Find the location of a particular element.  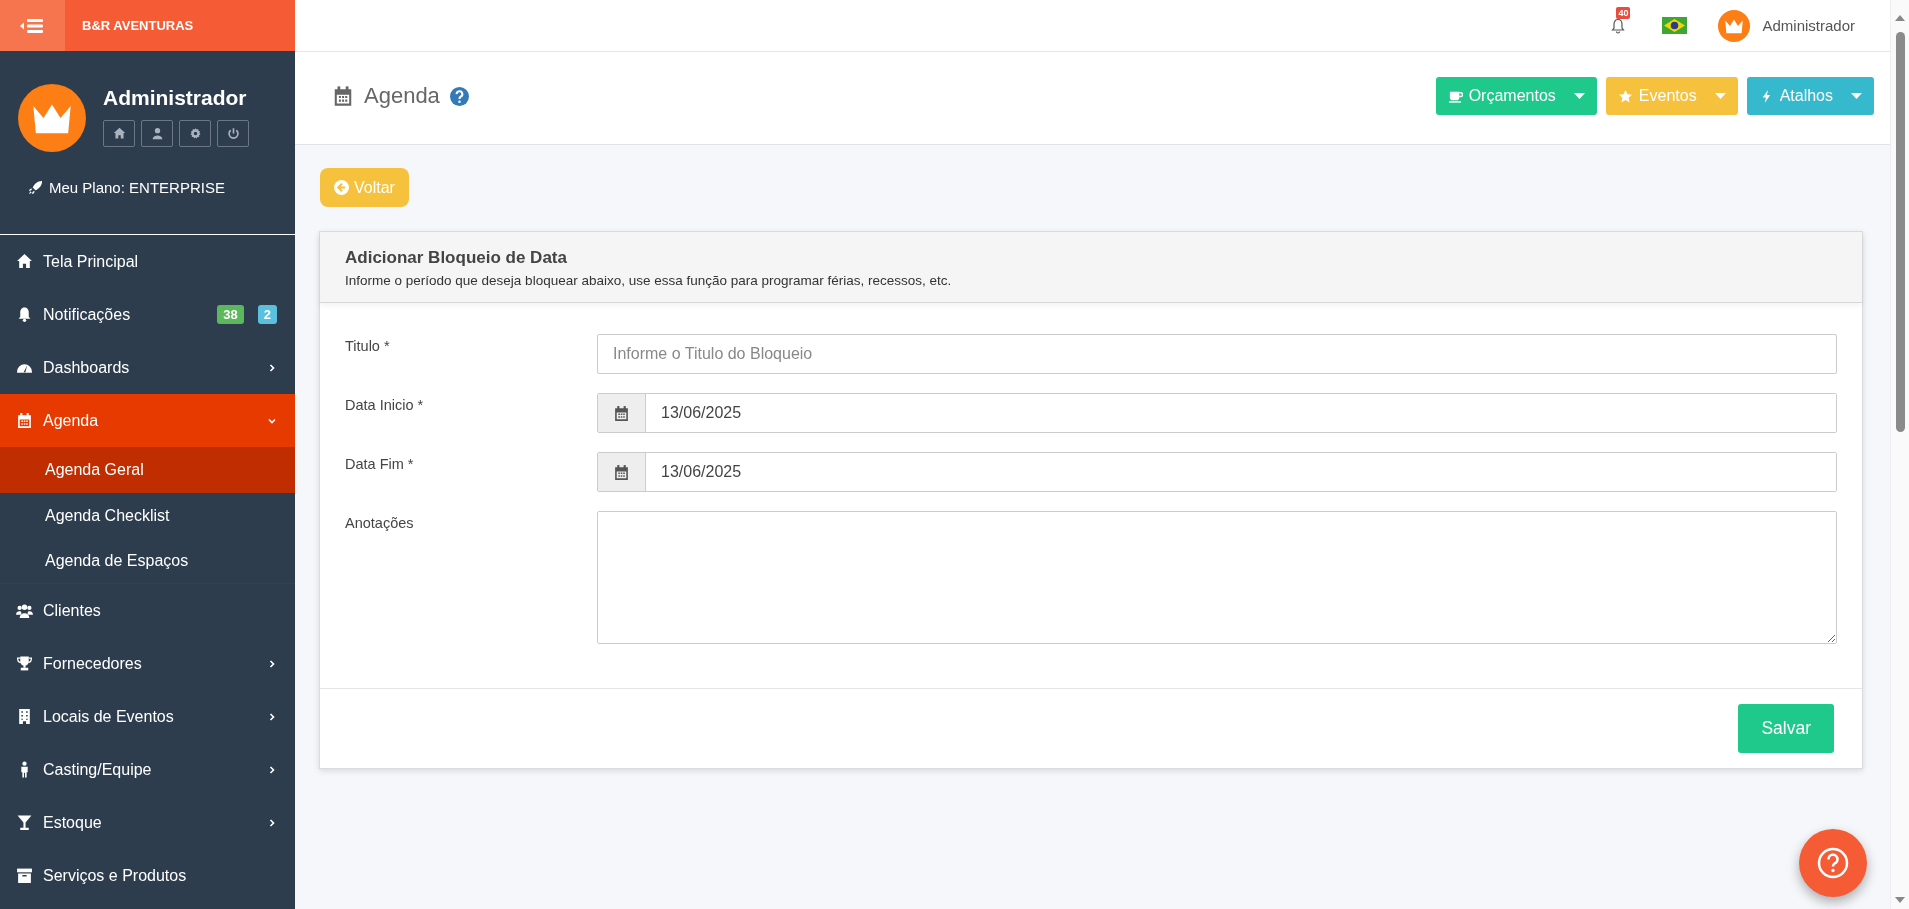

sidebar-item: Tela Principal is located at coordinates (147, 261).